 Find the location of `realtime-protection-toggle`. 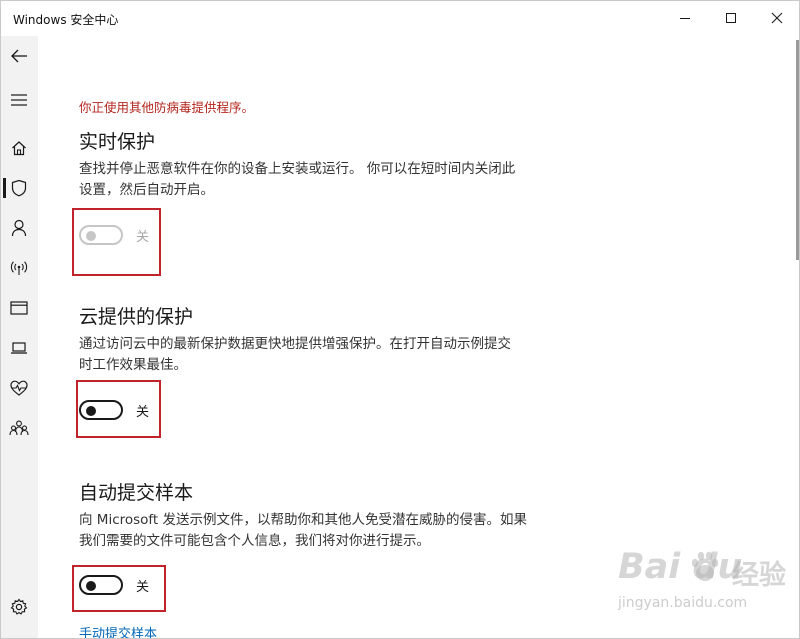

realtime-protection-toggle is located at coordinates (101, 235).